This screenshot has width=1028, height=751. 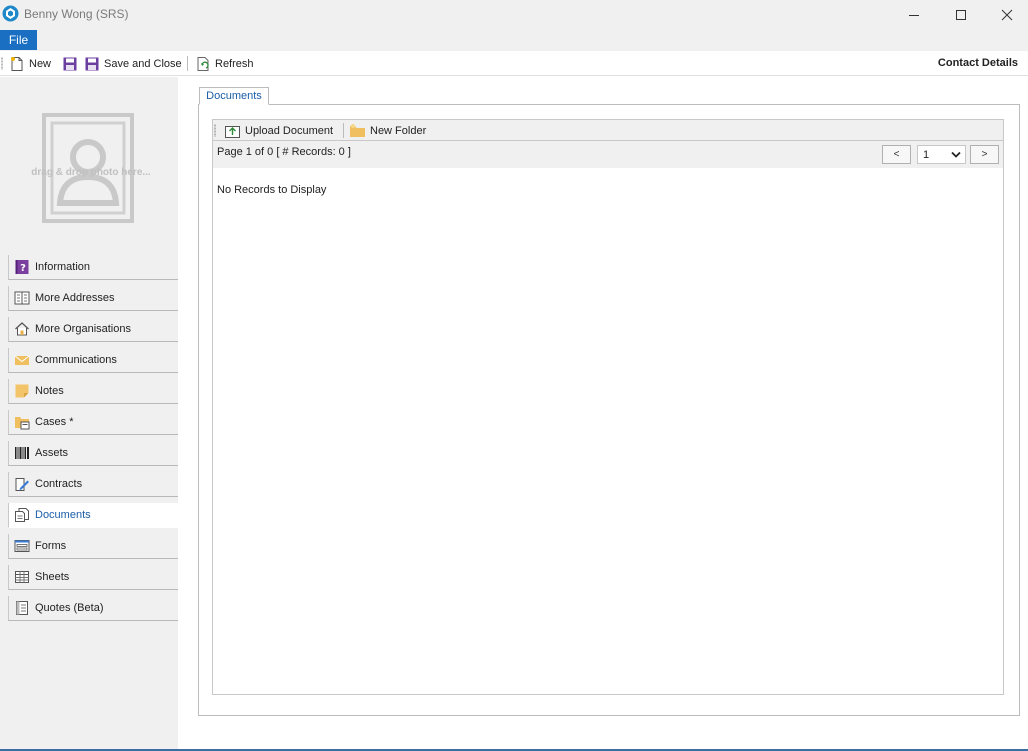 I want to click on tab-documents: Documents, so click(x=234, y=96).